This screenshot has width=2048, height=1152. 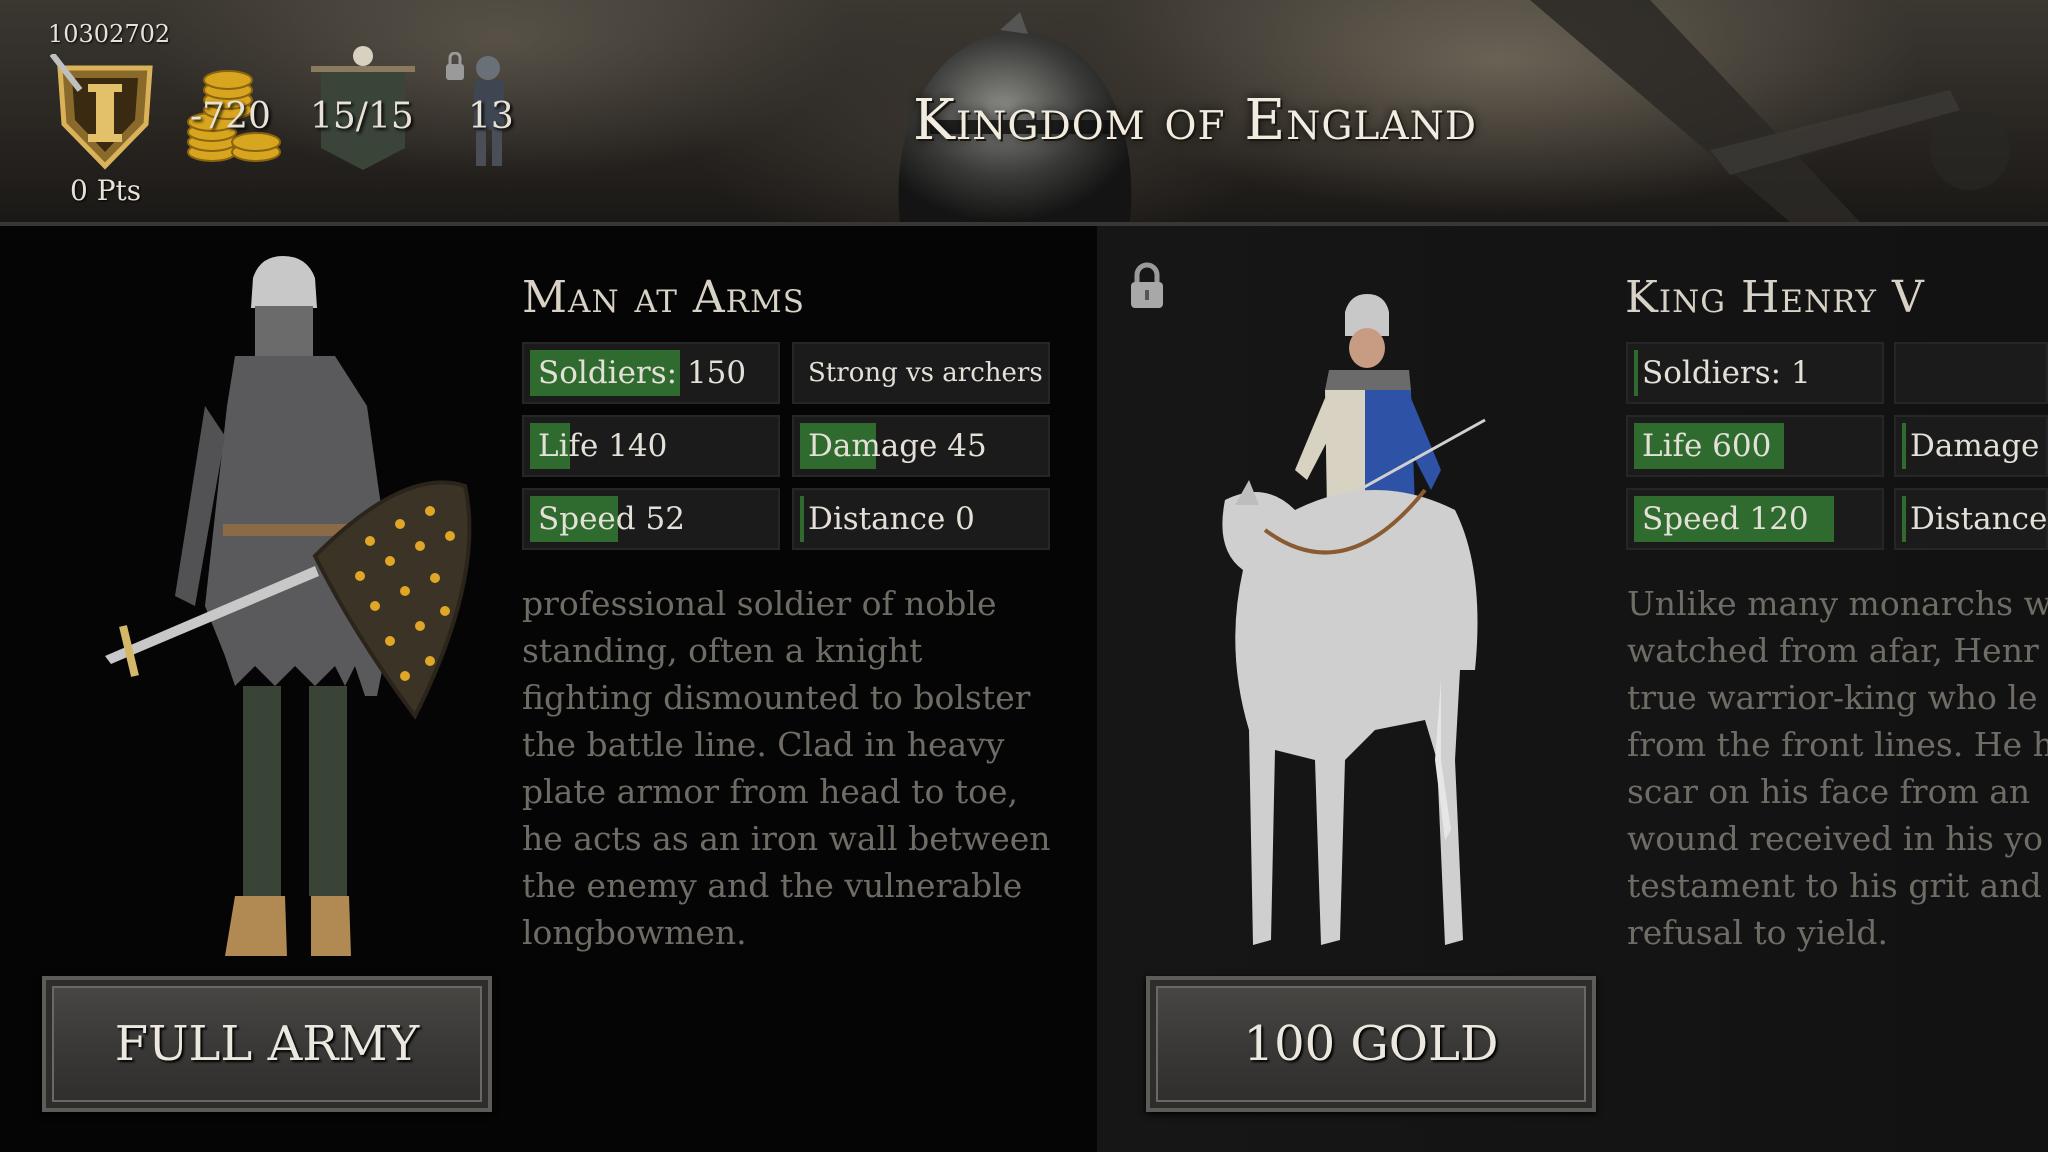 I want to click on stat-label: Damage, so click(x=1975, y=446).